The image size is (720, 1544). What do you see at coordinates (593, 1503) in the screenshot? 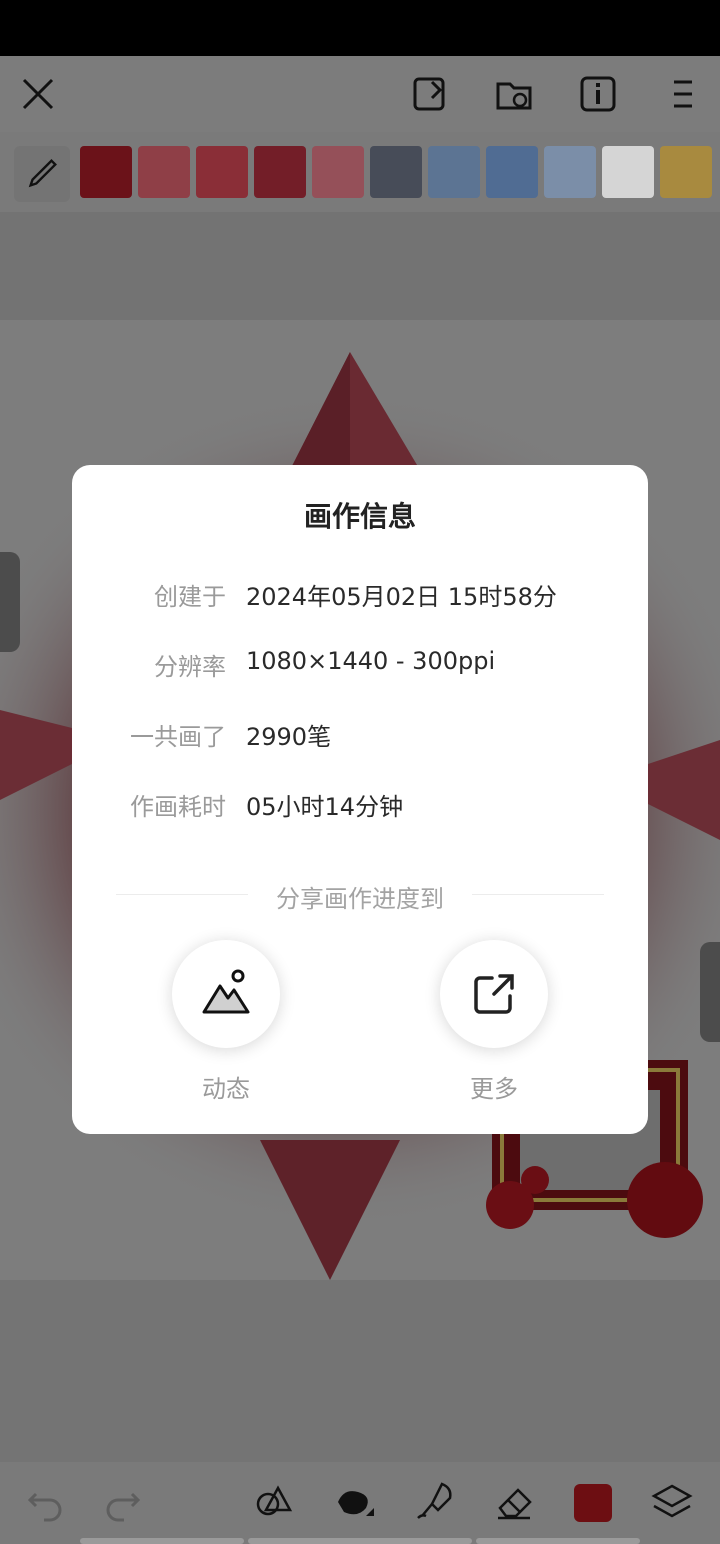
I see `current-color-swatch` at bounding box center [593, 1503].